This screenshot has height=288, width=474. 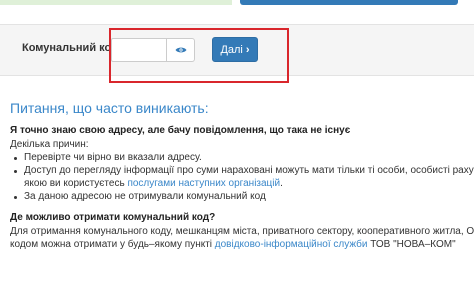 I want to click on progress-segment-active, so click(x=349, y=2).